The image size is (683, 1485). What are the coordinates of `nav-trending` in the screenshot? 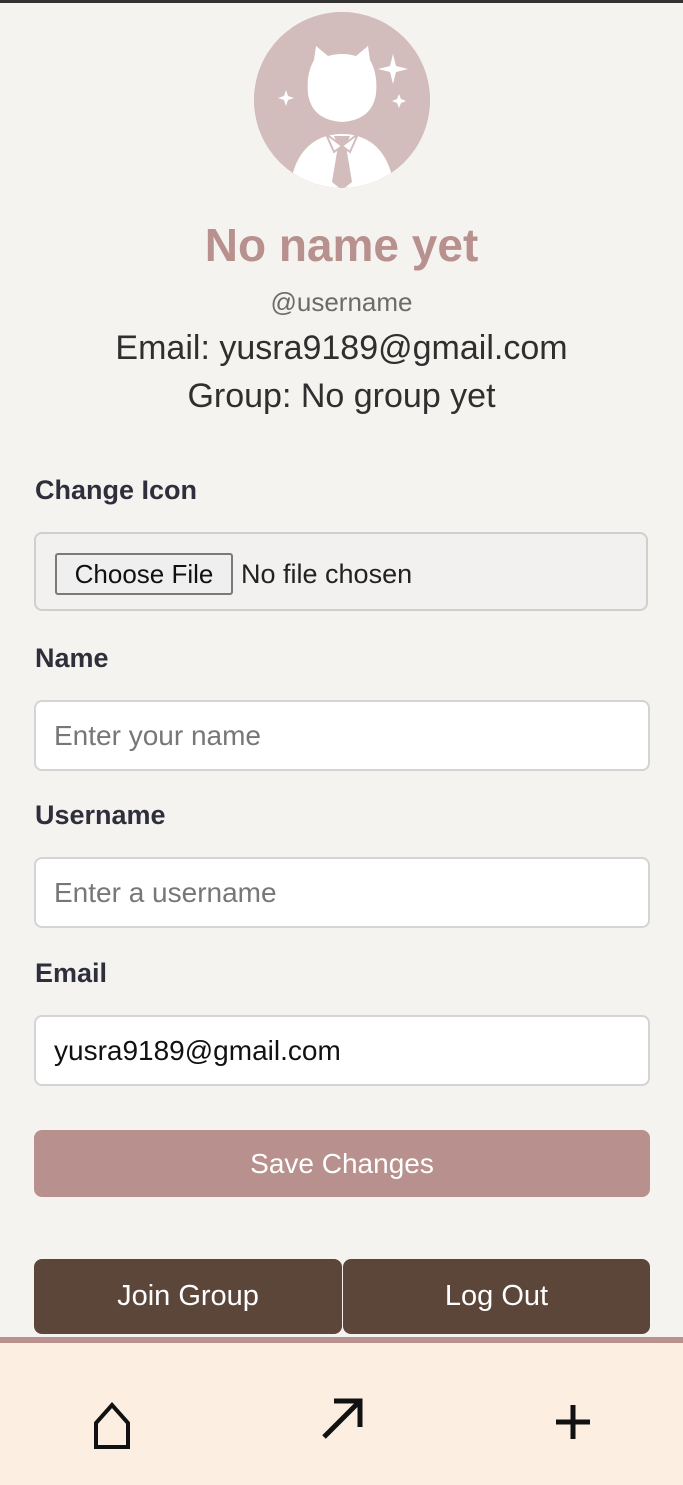 It's located at (342, 1419).